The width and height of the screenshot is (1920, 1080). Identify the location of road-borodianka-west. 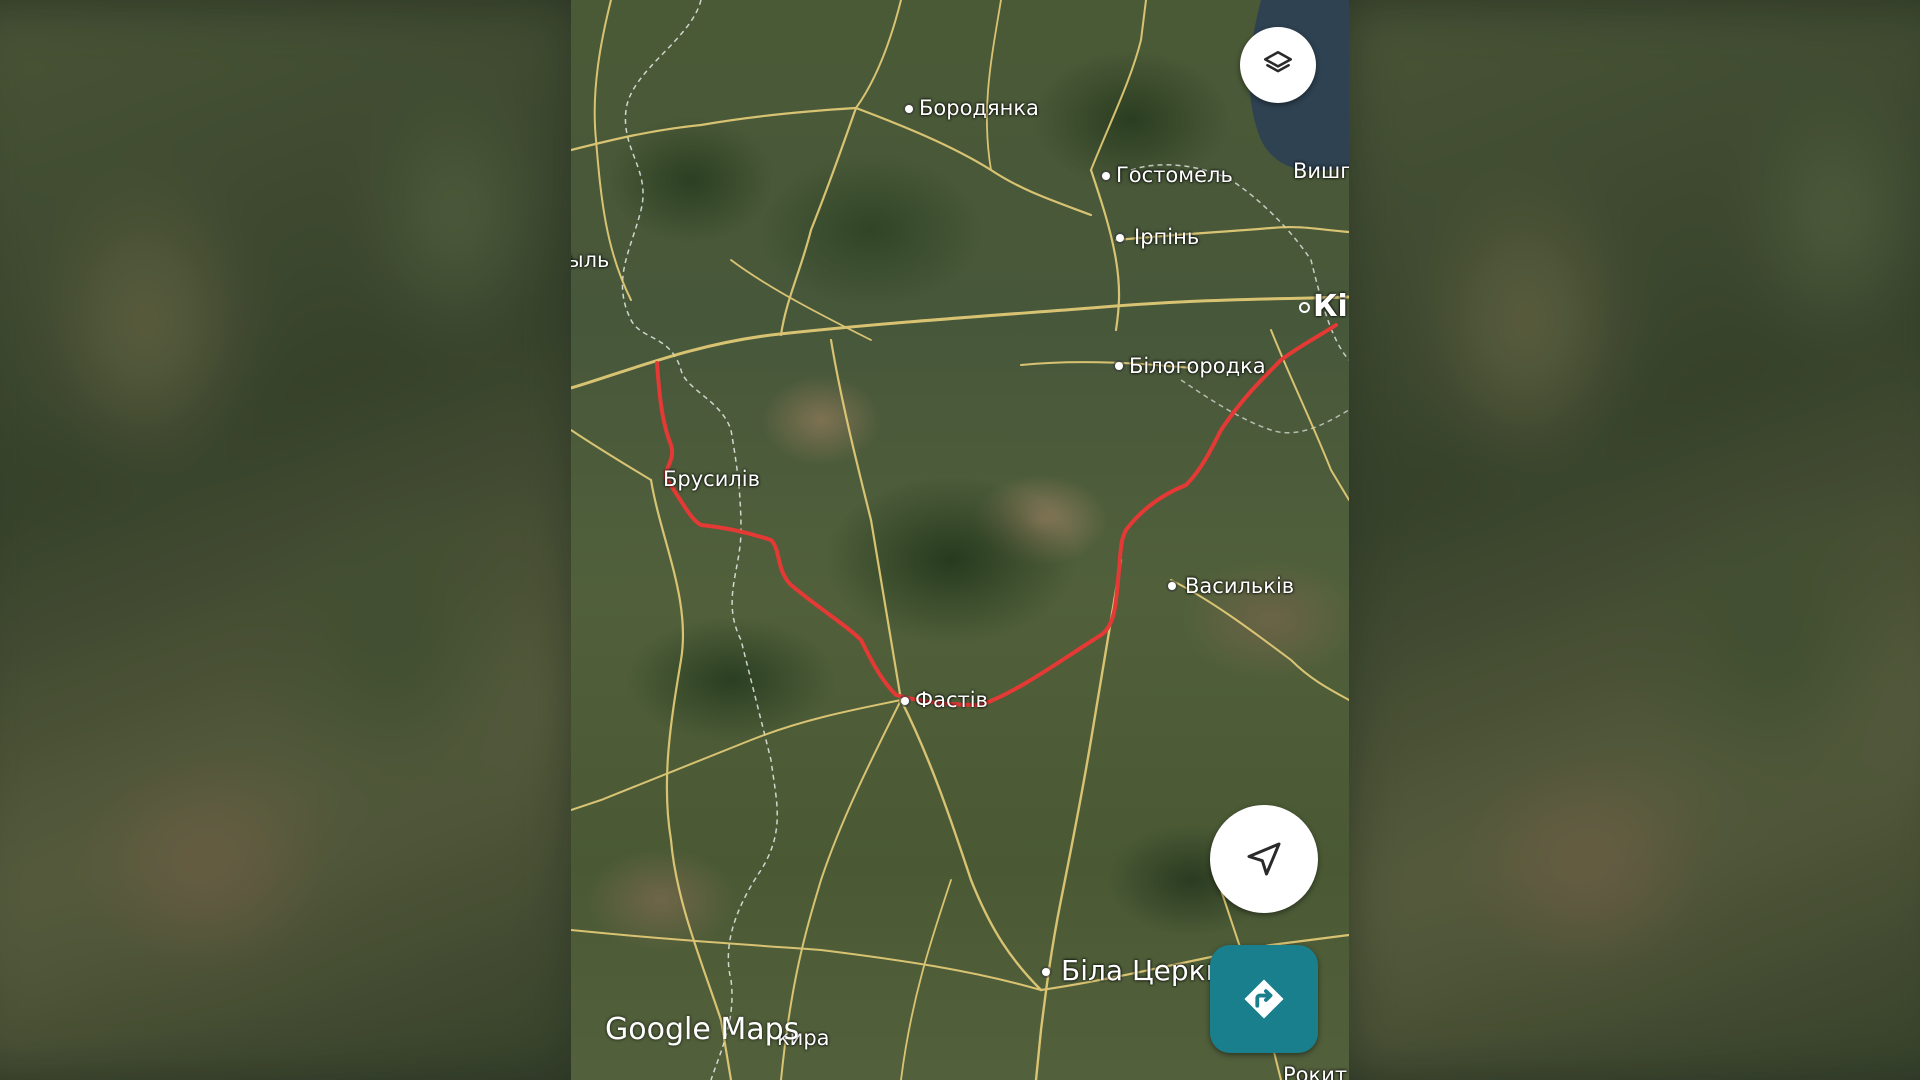
(714, 129).